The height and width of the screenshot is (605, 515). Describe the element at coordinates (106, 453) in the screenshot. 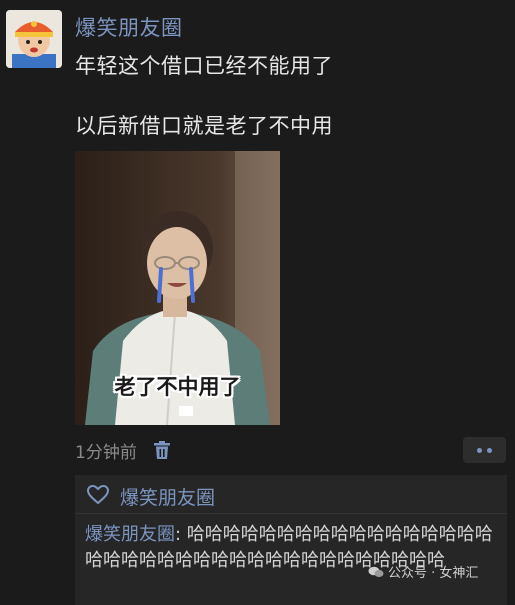

I see `post-timestamp: 1分钟前` at that location.